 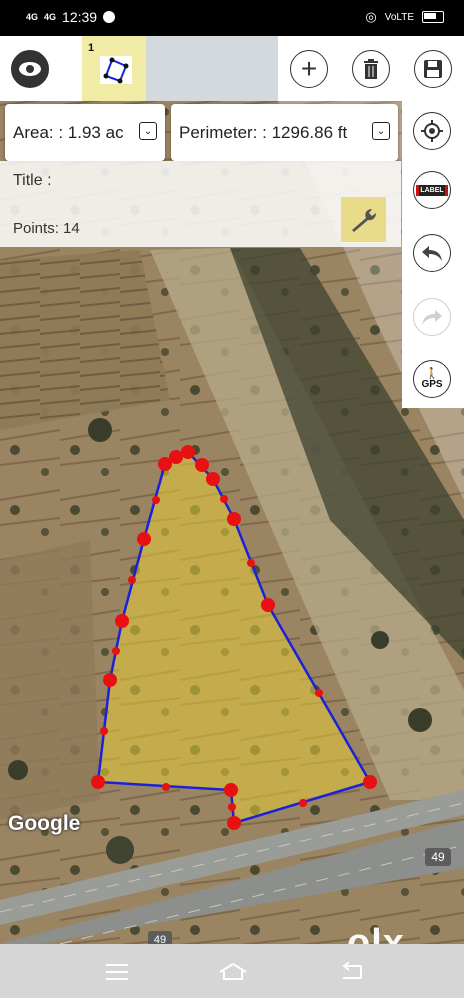 What do you see at coordinates (80, 17) in the screenshot?
I see `clock: 12:39` at bounding box center [80, 17].